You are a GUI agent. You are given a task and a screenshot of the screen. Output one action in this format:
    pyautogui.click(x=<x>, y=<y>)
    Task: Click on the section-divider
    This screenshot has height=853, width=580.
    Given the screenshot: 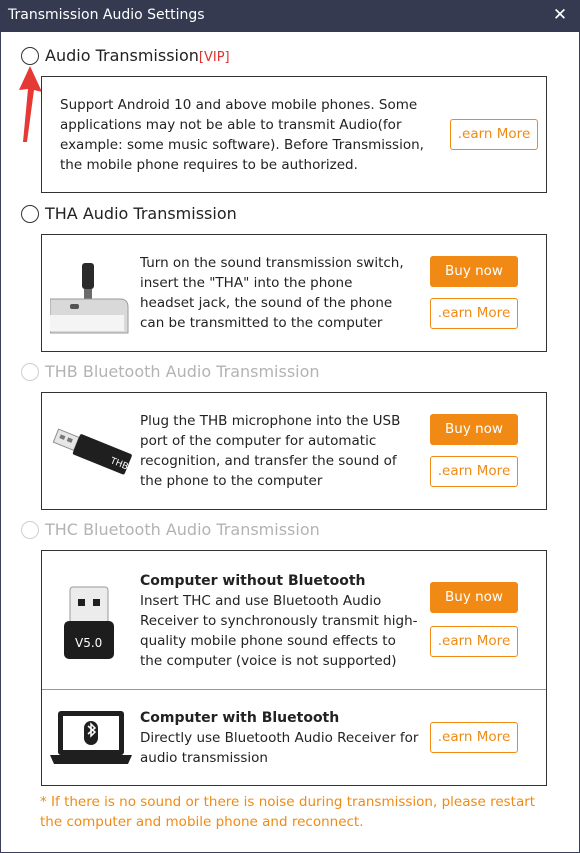 What is the action you would take?
    pyautogui.click(x=294, y=689)
    